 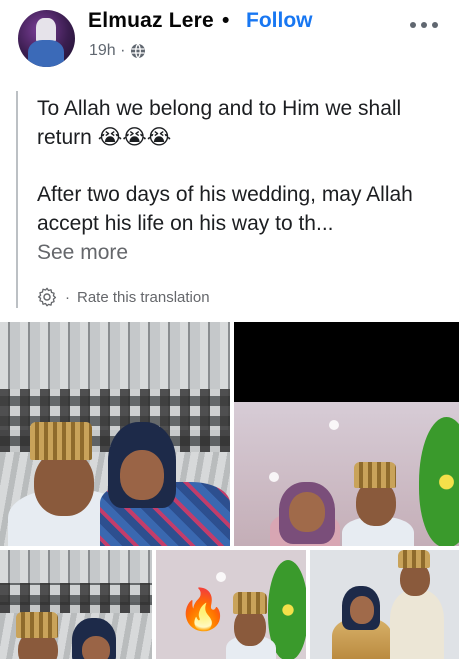 What do you see at coordinates (231, 604) in the screenshot?
I see `photo-fire-emoji-room: 🔥` at bounding box center [231, 604].